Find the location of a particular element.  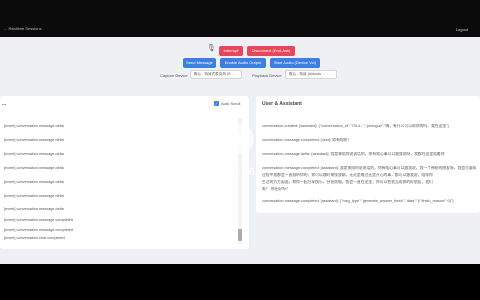

top-bar: ... Realtime Sessions Logout is located at coordinates (240, 18).